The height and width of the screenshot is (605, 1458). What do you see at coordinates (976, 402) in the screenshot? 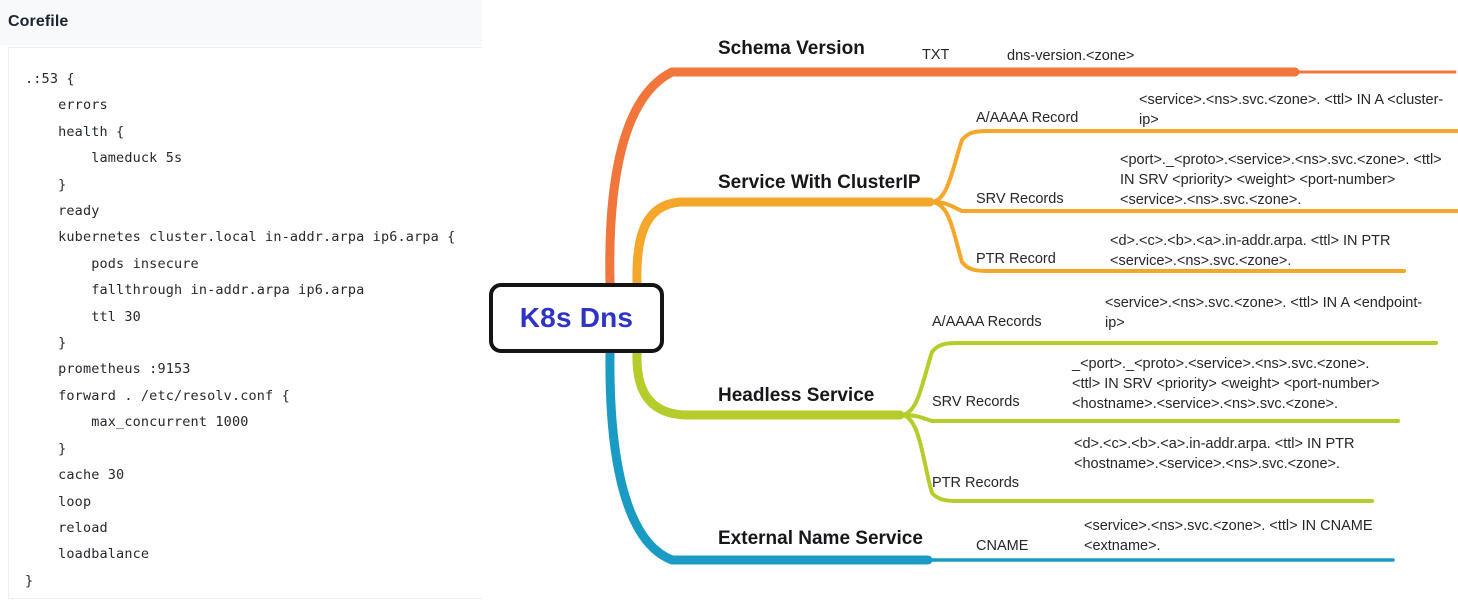
I see `leaf-label-headless-srv-records: SRV Records` at bounding box center [976, 402].